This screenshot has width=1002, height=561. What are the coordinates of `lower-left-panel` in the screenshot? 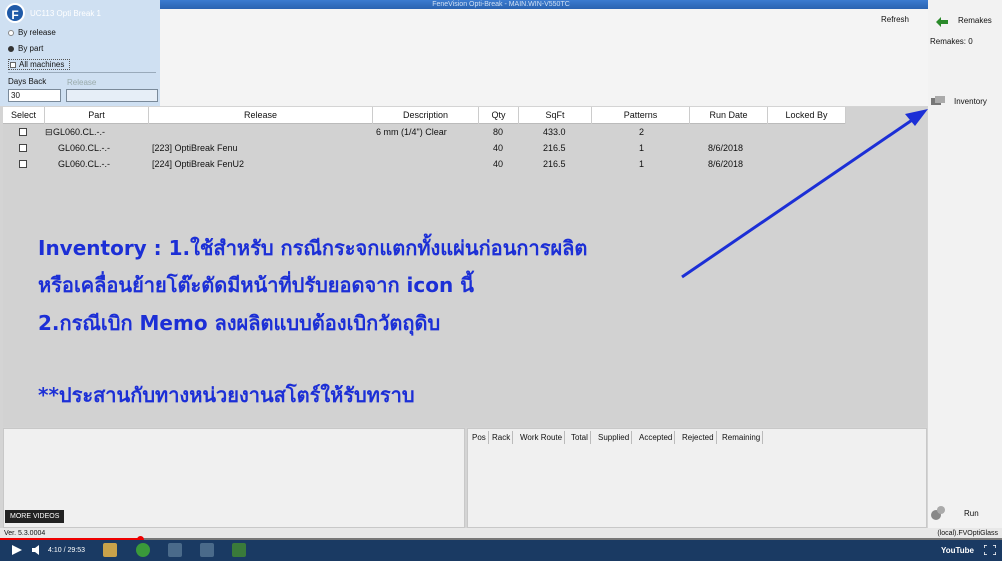 It's located at (234, 478).